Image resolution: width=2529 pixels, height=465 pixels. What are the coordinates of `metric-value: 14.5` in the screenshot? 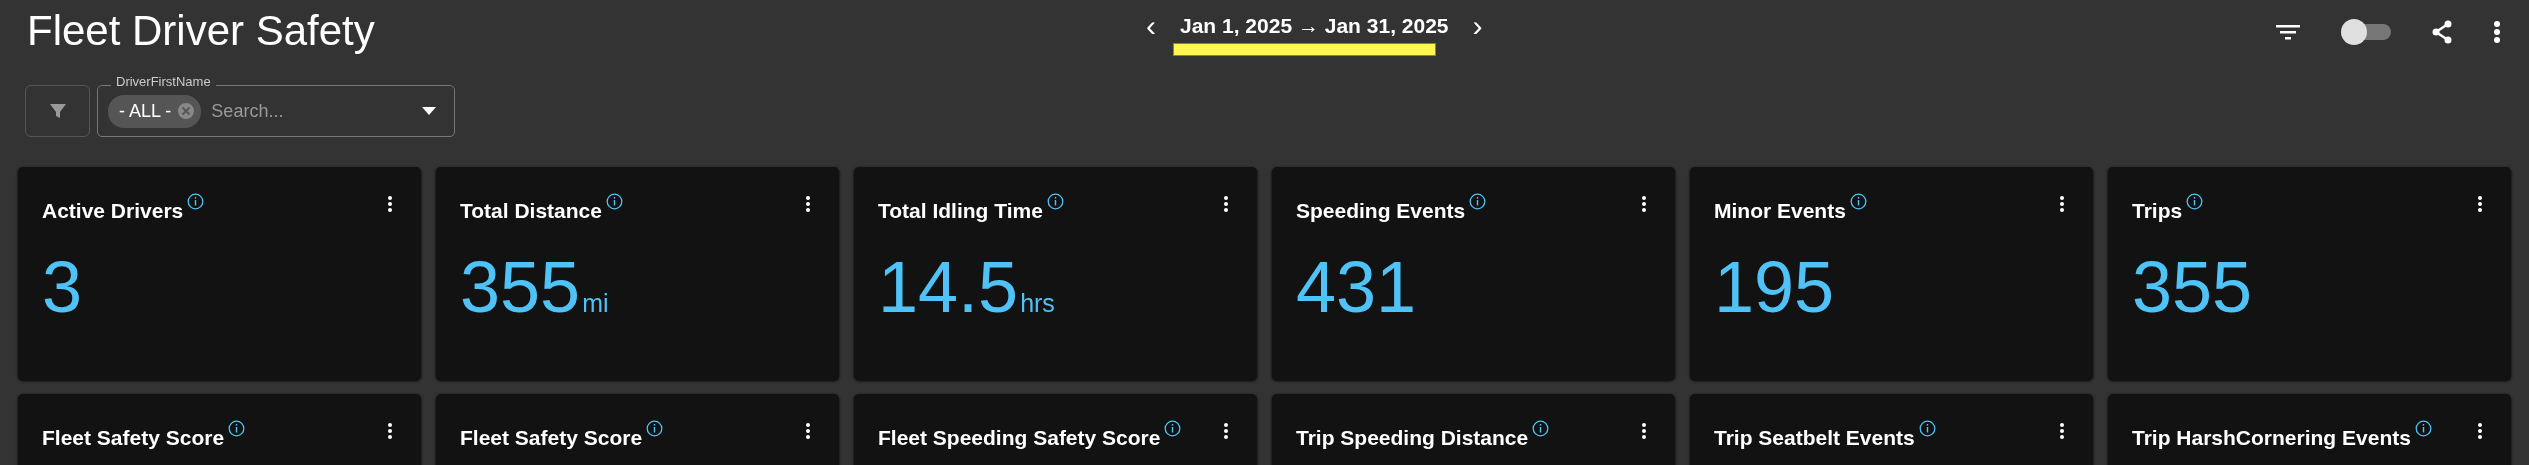 It's located at (948, 287).